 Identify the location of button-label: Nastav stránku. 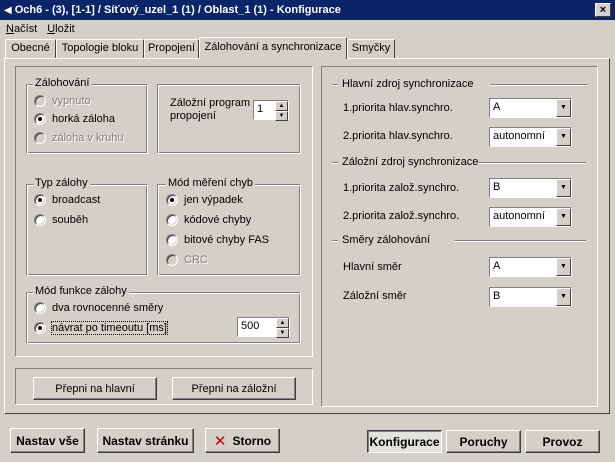
(145, 440).